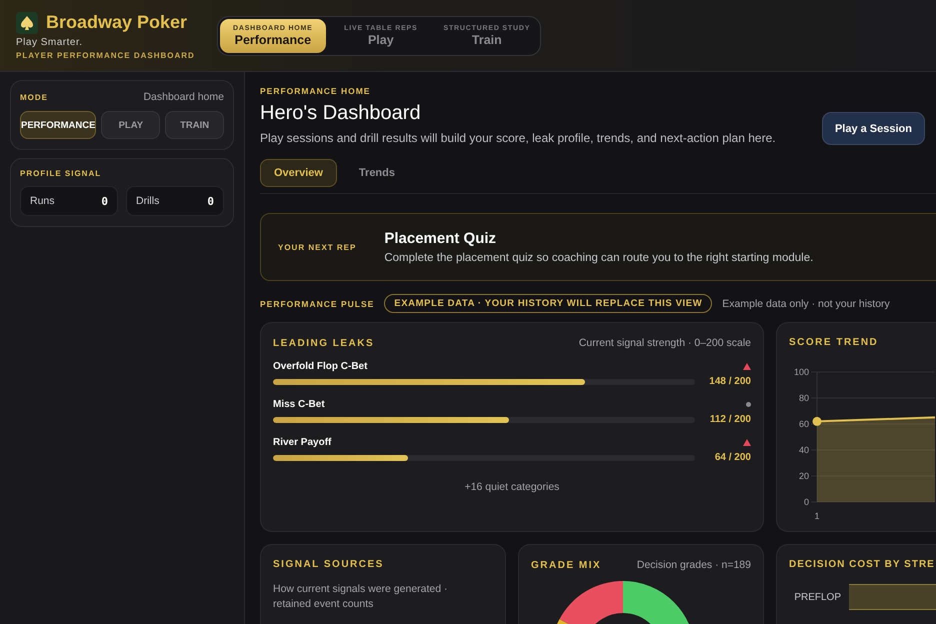  I want to click on next-rep-description: Complete the placement quiz so coaching can route you to the right starting module., so click(599, 258).